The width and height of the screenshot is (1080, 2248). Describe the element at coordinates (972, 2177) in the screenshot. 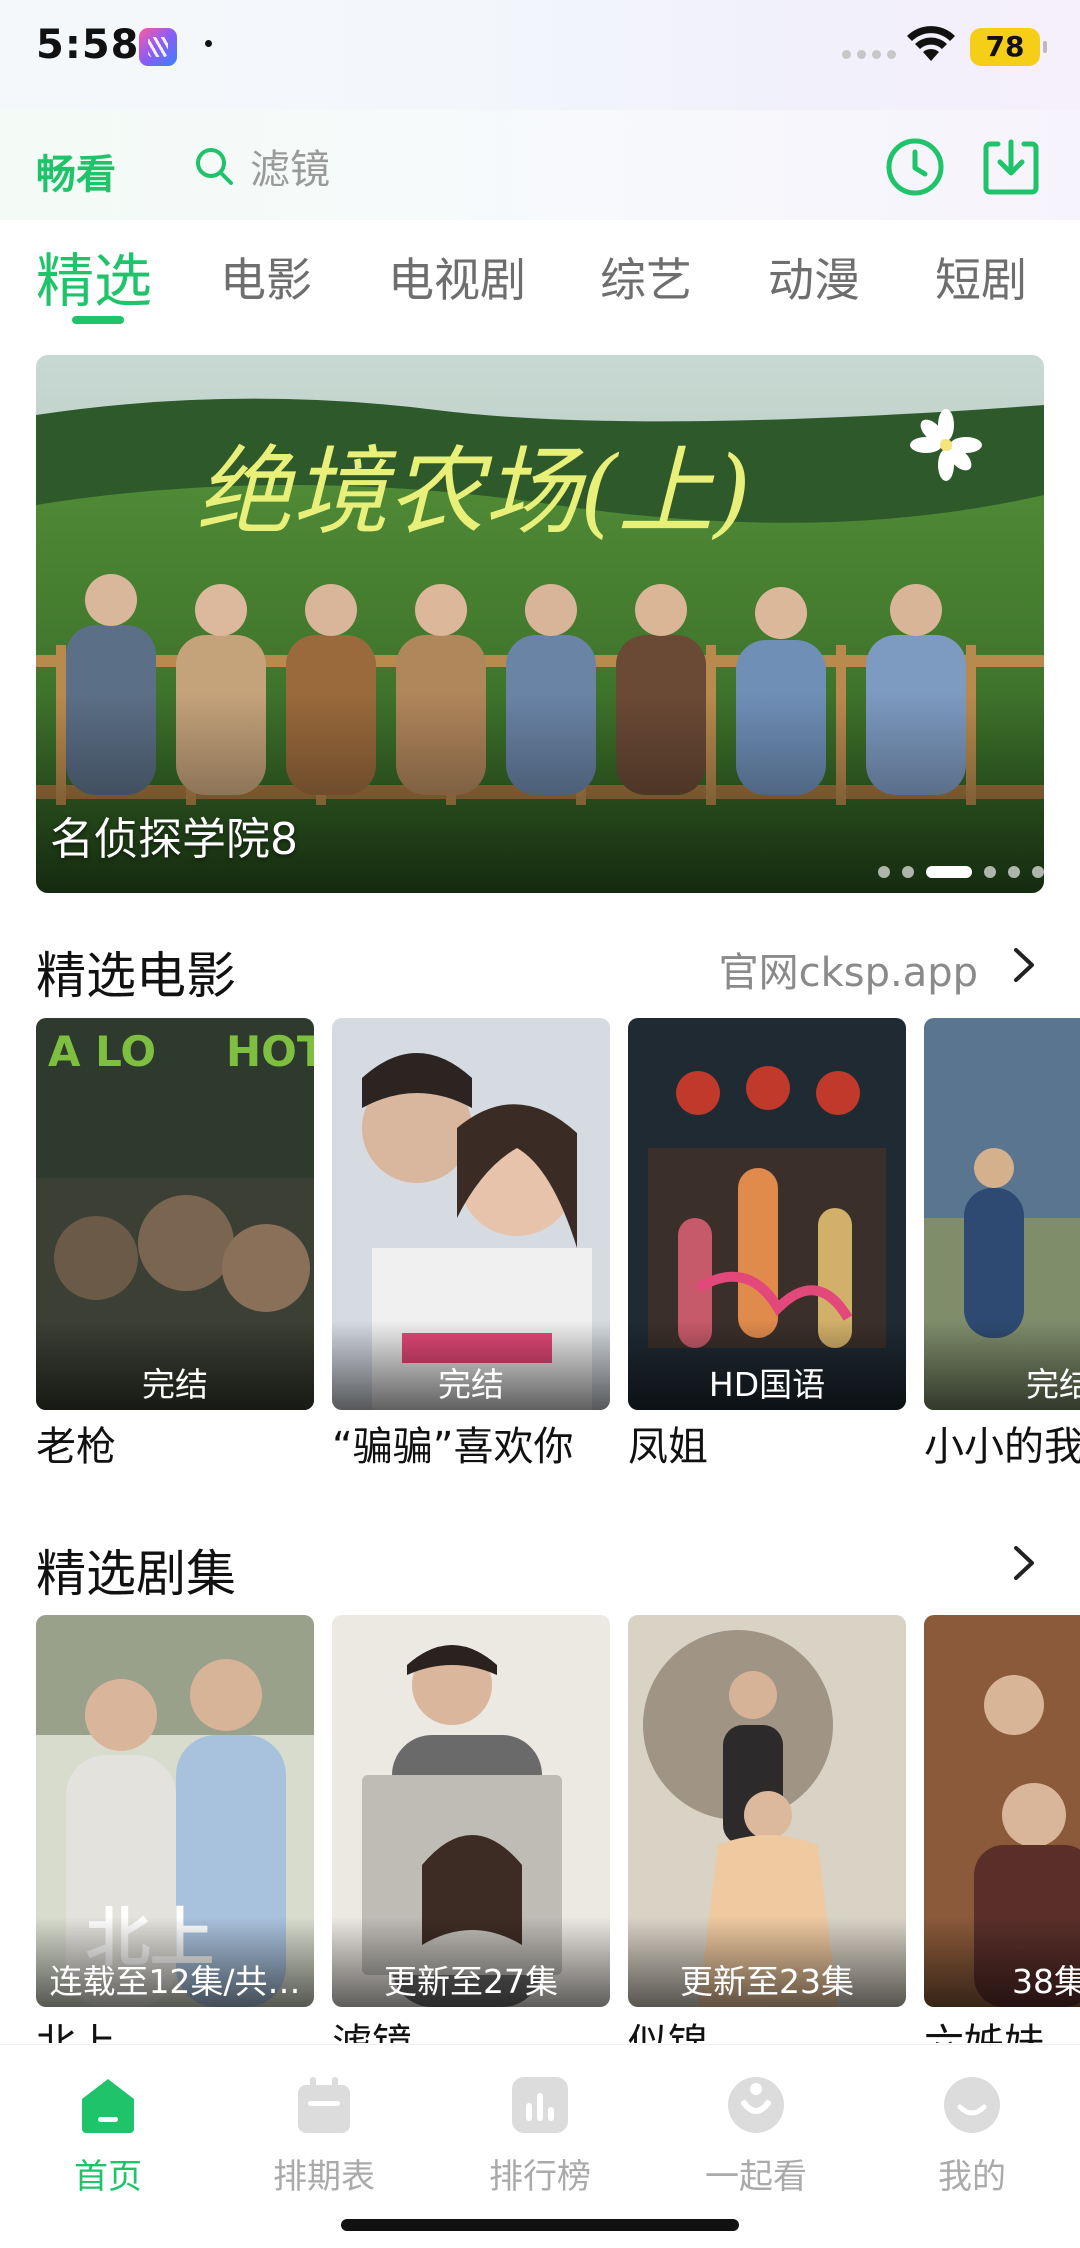

I see `nav-label: 我的` at that location.